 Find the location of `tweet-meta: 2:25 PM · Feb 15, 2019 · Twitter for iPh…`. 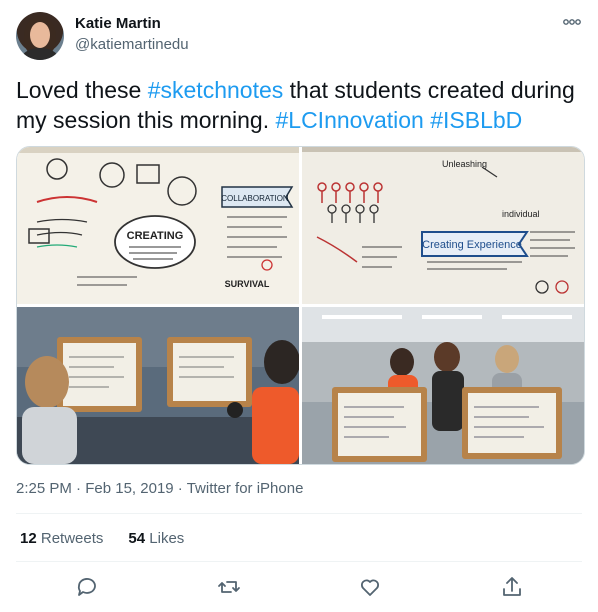

tweet-meta: 2:25 PM · Feb 15, 2019 · Twitter for iPh… is located at coordinates (159, 488).